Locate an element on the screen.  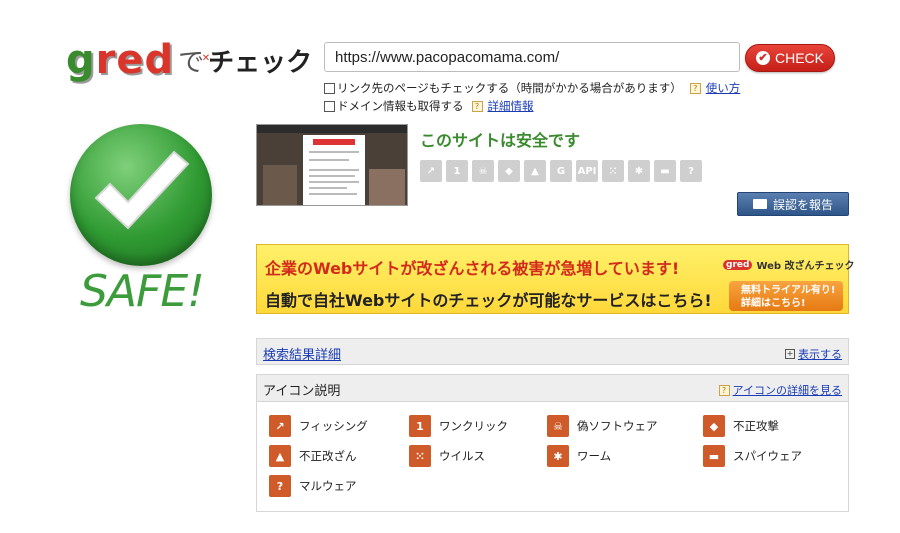
legend-item-virus: ⁙ ウイルス is located at coordinates (447, 456).